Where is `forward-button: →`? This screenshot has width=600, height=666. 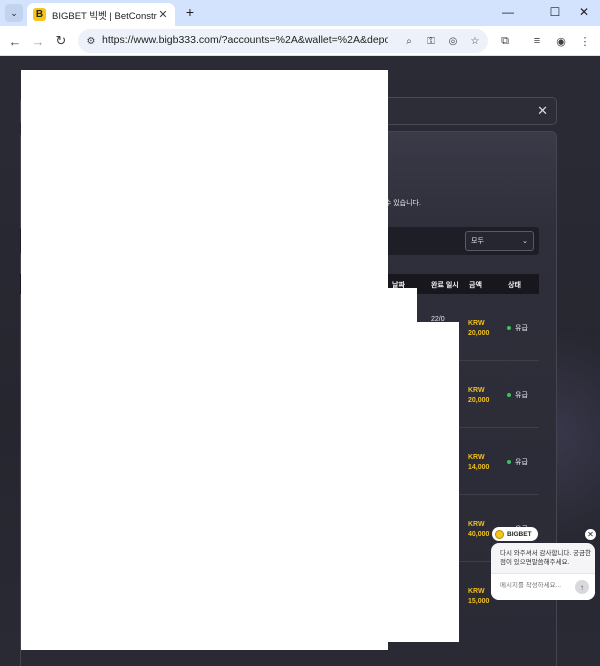 forward-button: → is located at coordinates (38, 41).